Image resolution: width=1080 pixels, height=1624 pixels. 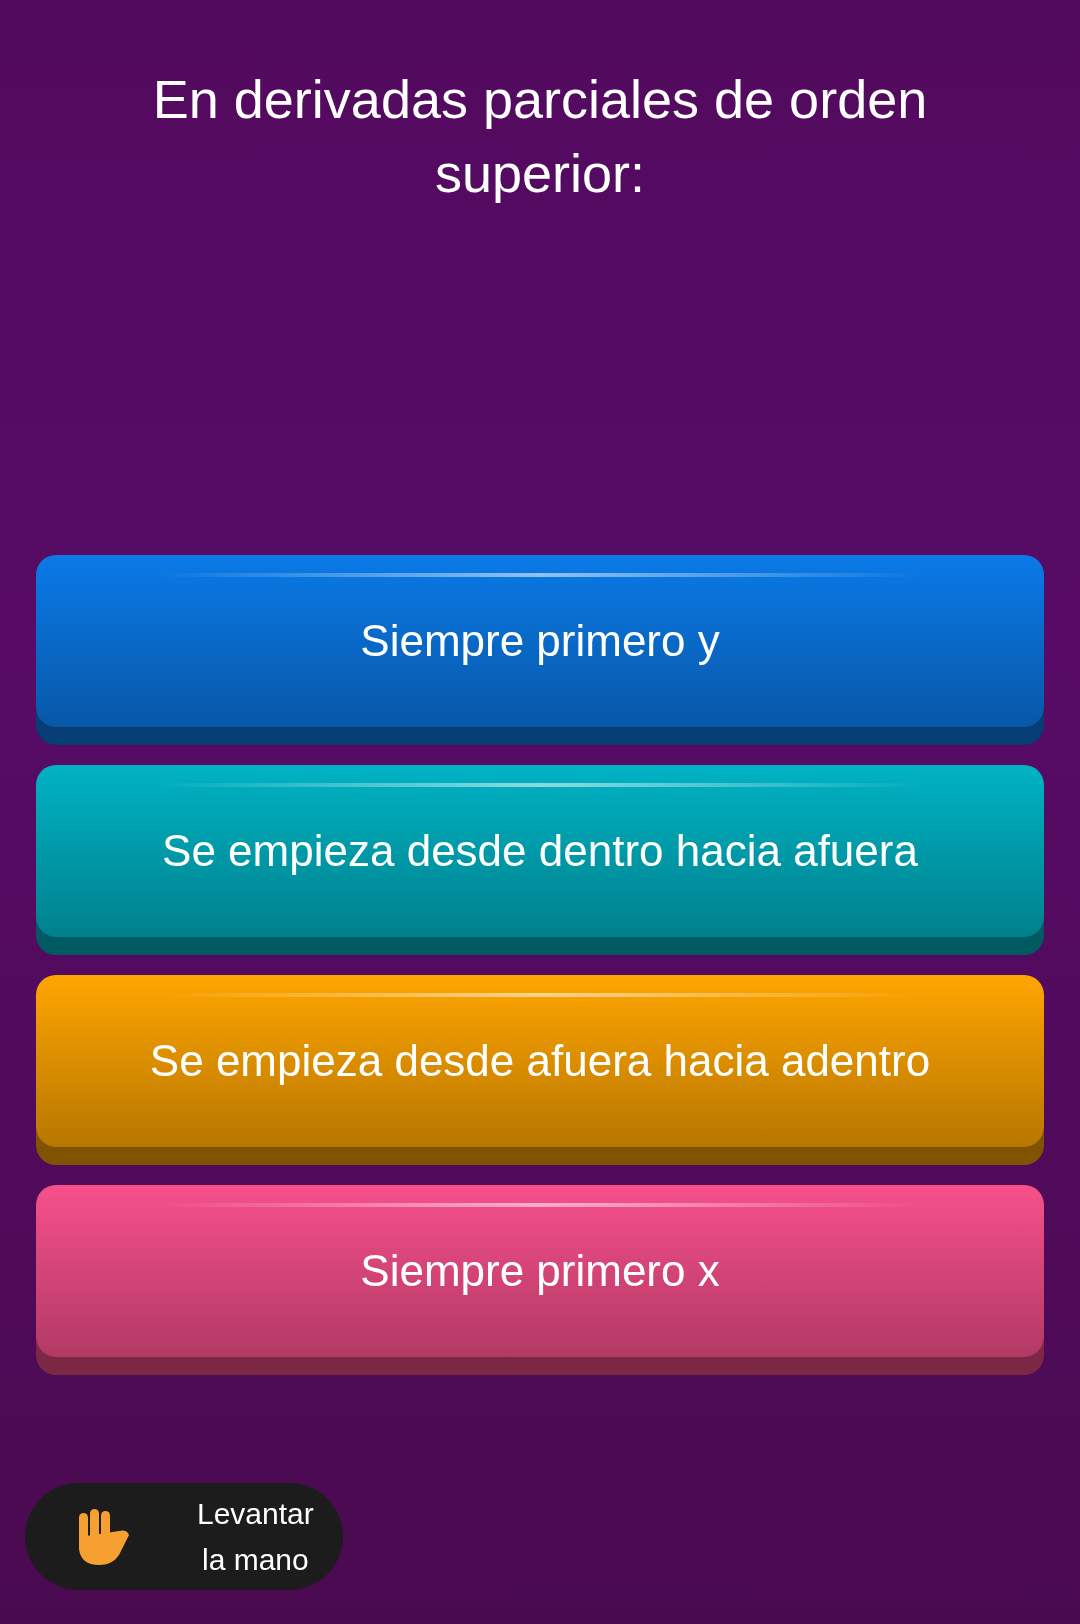 I want to click on question-text: En derivadas parciales de orden superior:, so click(x=540, y=136).